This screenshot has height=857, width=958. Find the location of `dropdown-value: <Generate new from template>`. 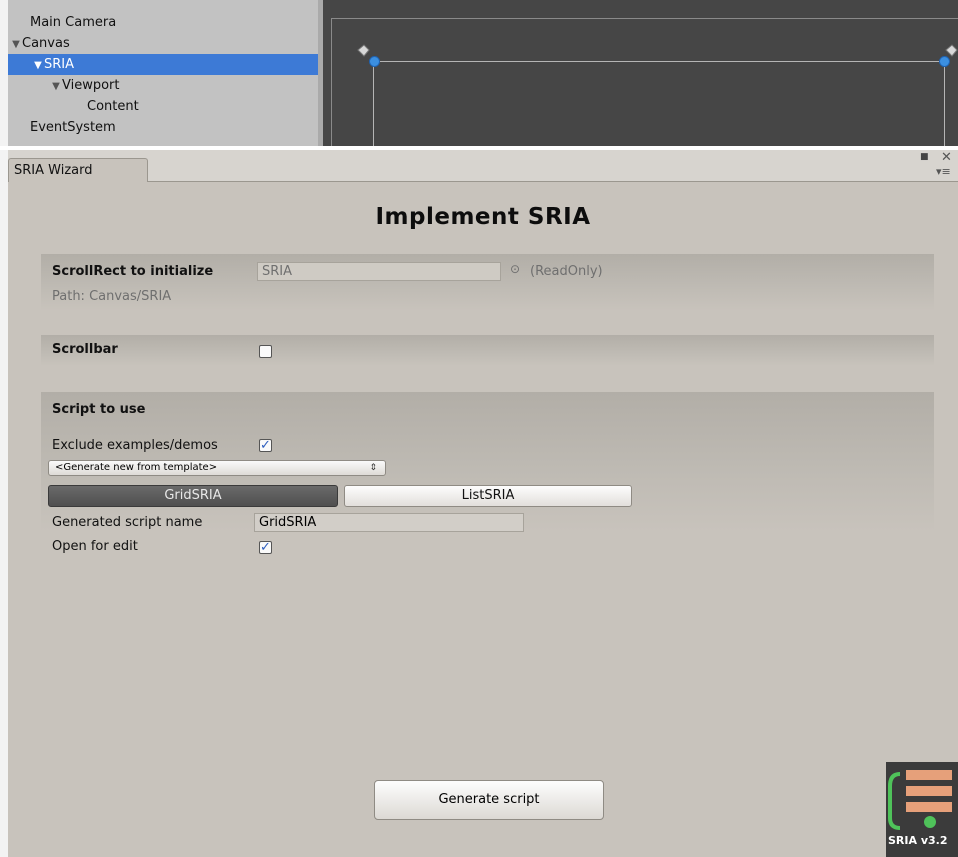

dropdown-value: <Generate new from template> is located at coordinates (136, 467).